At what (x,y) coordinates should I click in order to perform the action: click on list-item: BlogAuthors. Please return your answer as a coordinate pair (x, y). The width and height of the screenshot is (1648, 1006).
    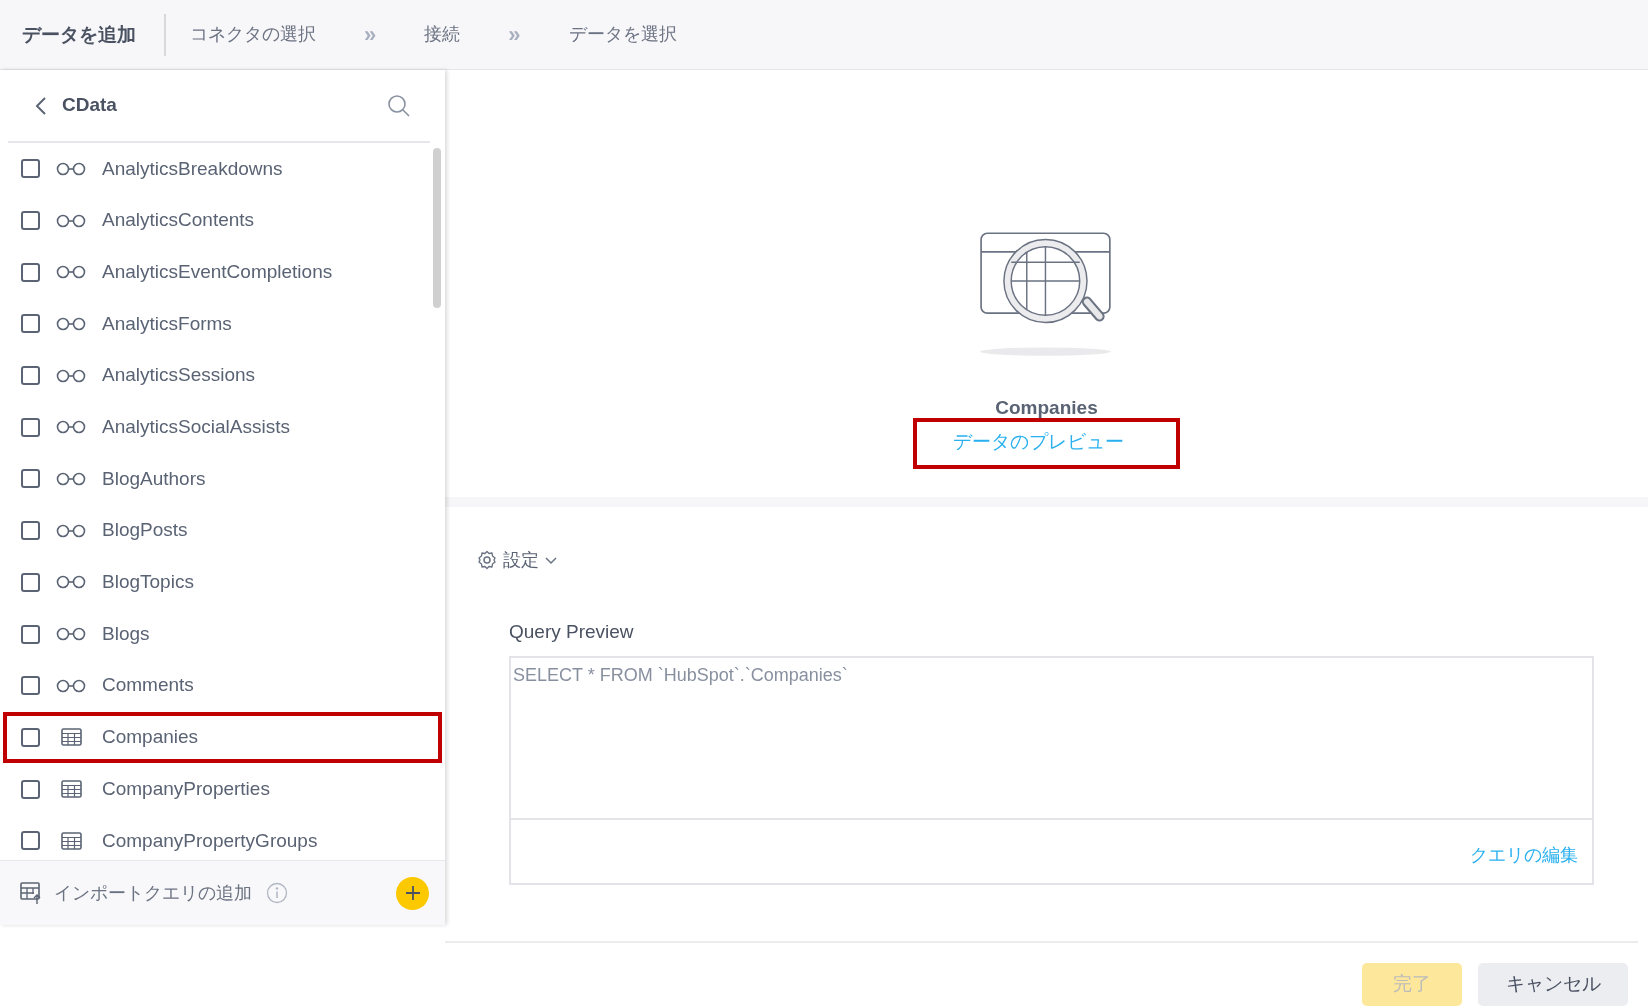
    Looking at the image, I should click on (222, 479).